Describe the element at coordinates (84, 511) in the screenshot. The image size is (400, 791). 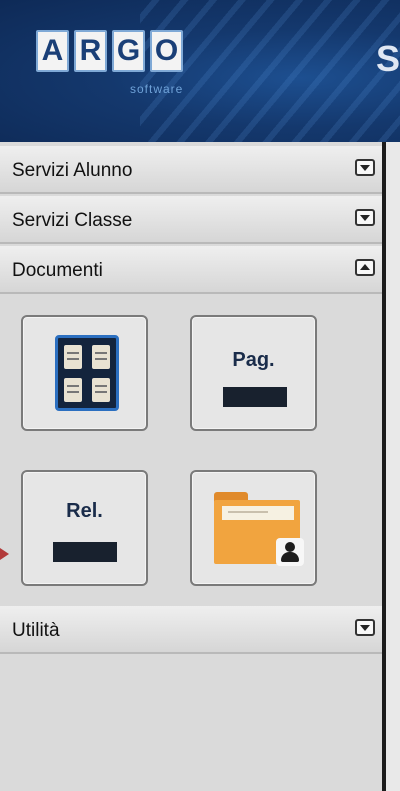
I see `tile-label: Rel.` at that location.